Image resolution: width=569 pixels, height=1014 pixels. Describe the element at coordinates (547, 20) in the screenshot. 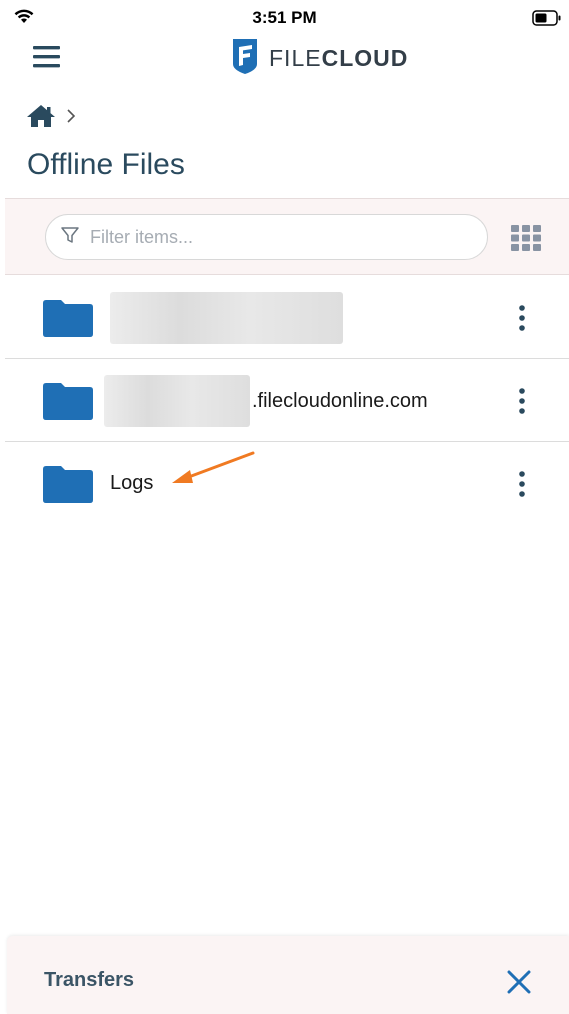

I see `battery-icon` at that location.